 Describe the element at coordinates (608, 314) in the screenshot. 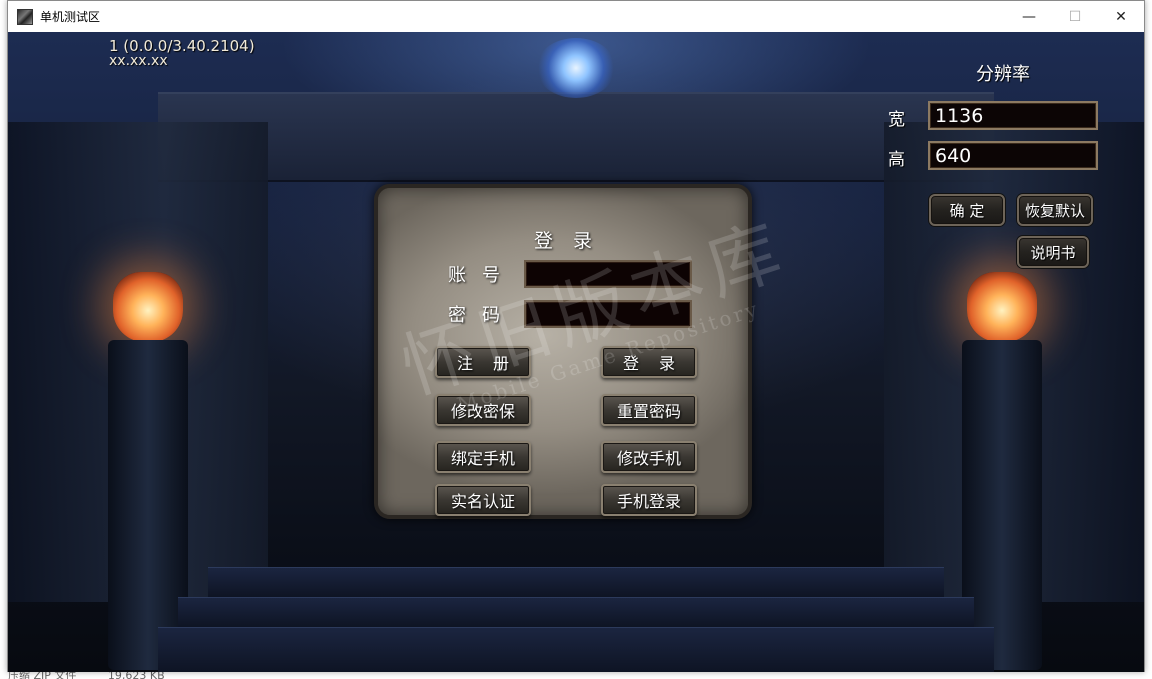

I see `password-input` at that location.